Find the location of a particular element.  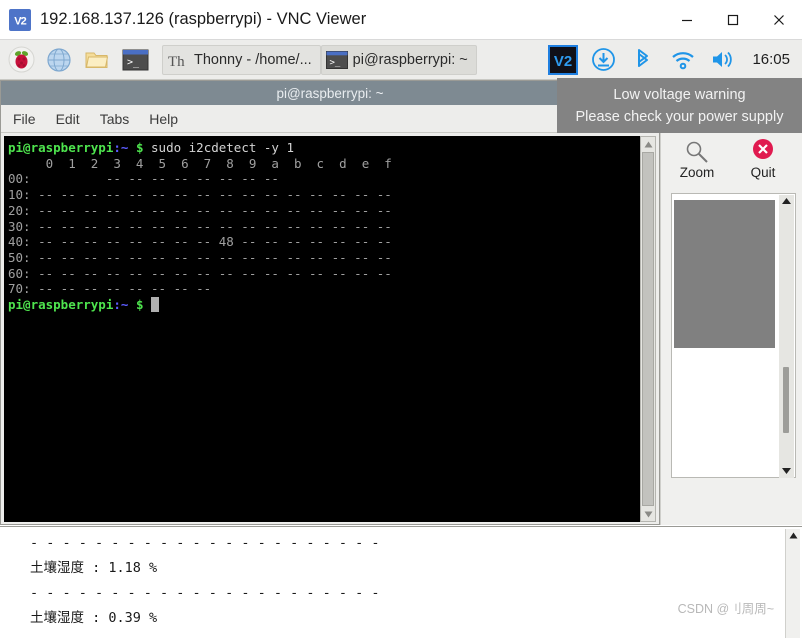

terminal-command: sudo i2cdetect -y 1 is located at coordinates (223, 147).